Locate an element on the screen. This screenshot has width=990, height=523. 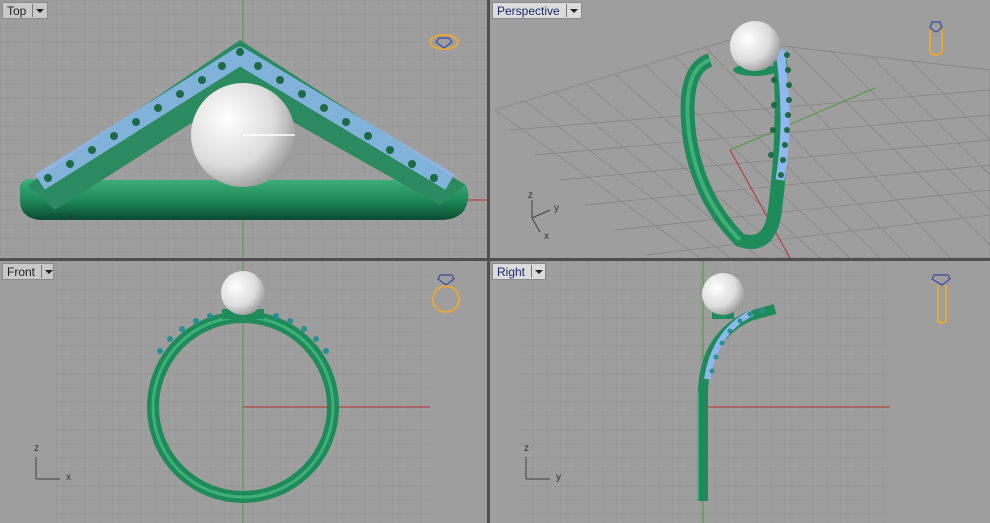
viewport-tab-front: Front is located at coordinates (28, 271).